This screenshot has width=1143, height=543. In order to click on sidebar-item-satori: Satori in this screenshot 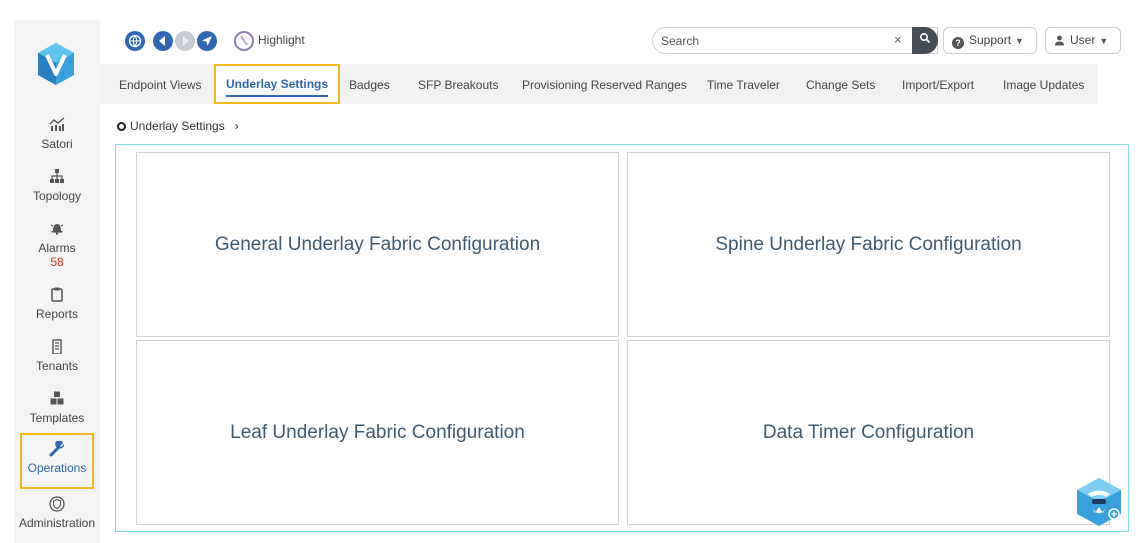, I will do `click(57, 143)`.